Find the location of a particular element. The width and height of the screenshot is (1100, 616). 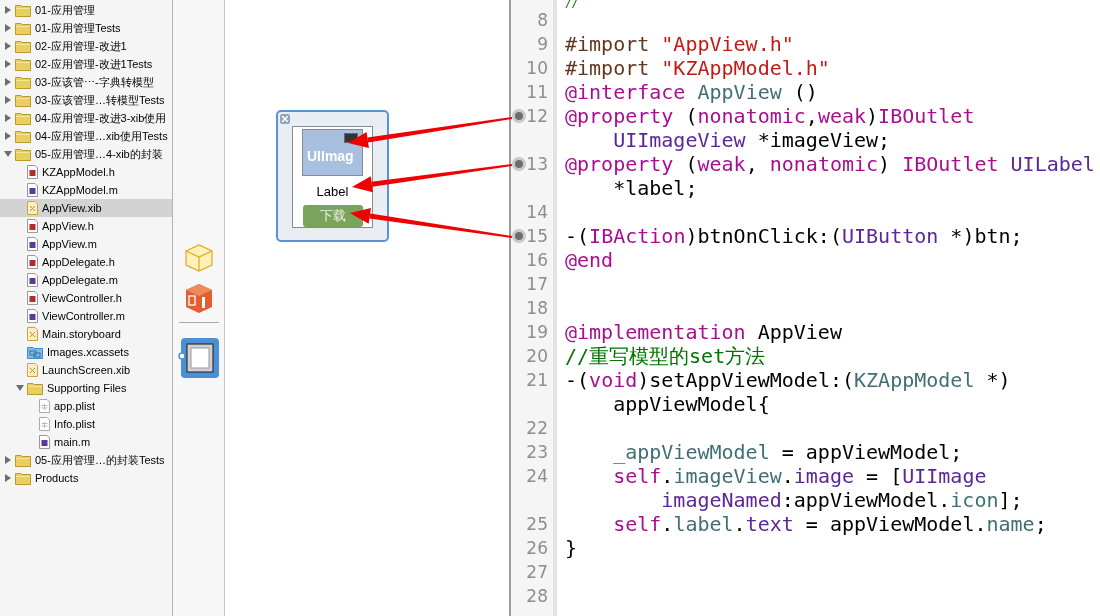

navigator-row: Images.xcassets is located at coordinates (86, 352).